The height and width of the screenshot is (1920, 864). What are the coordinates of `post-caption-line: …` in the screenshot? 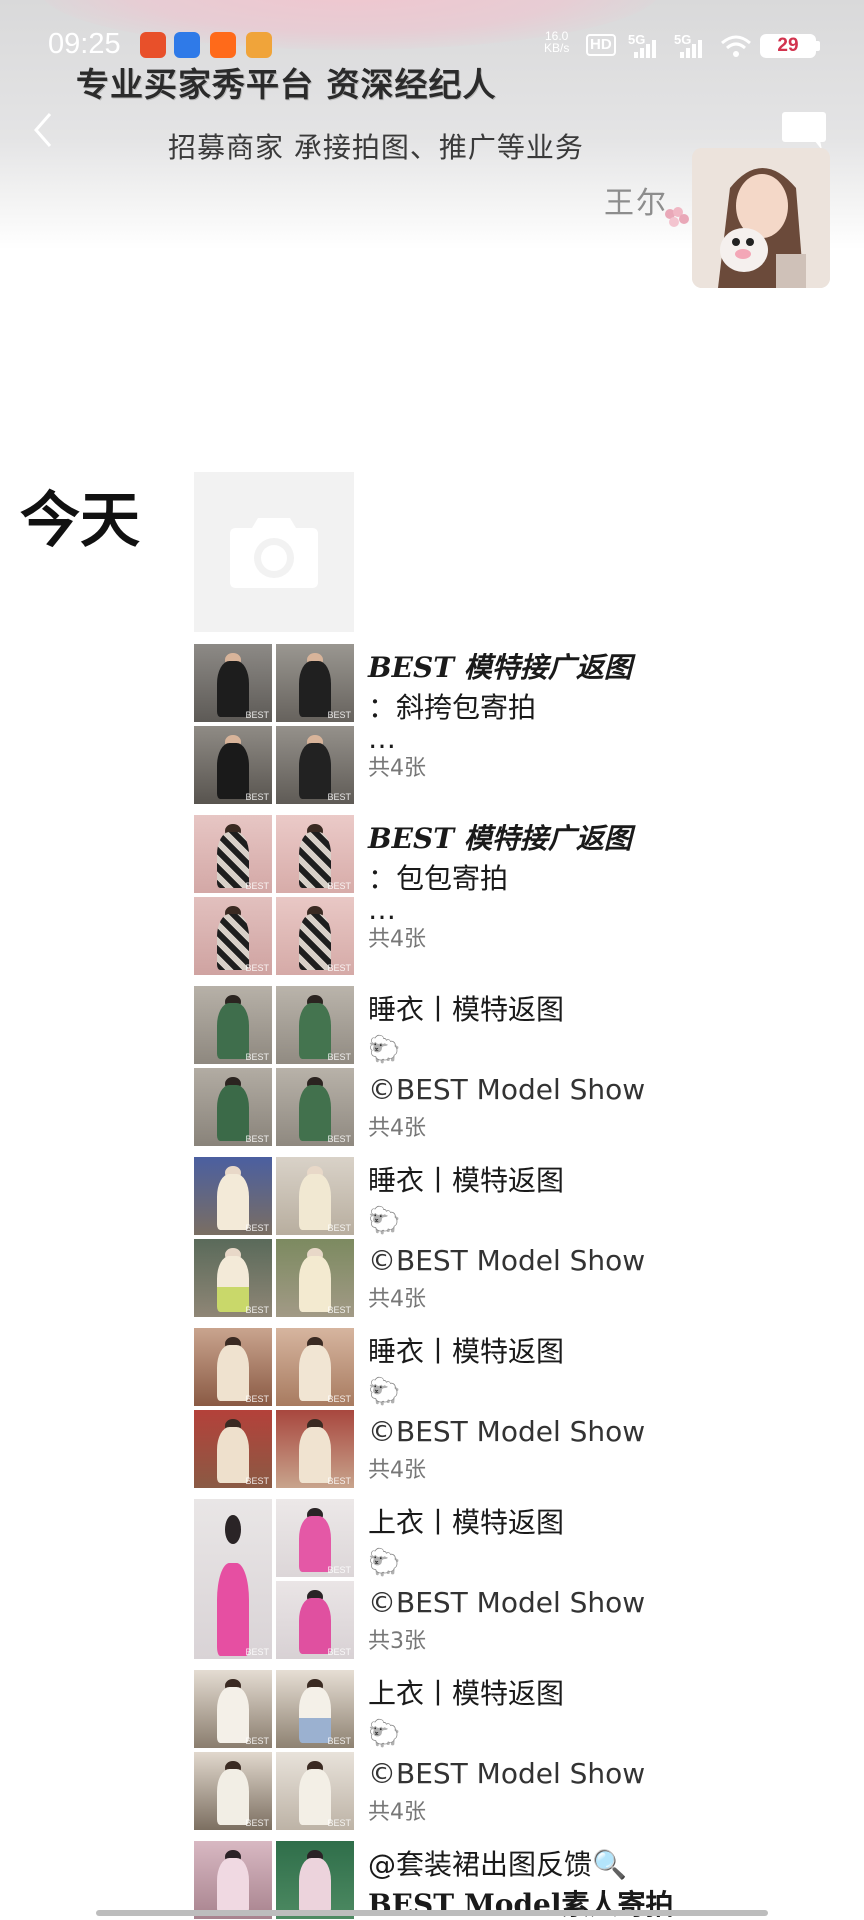 It's located at (382, 738).